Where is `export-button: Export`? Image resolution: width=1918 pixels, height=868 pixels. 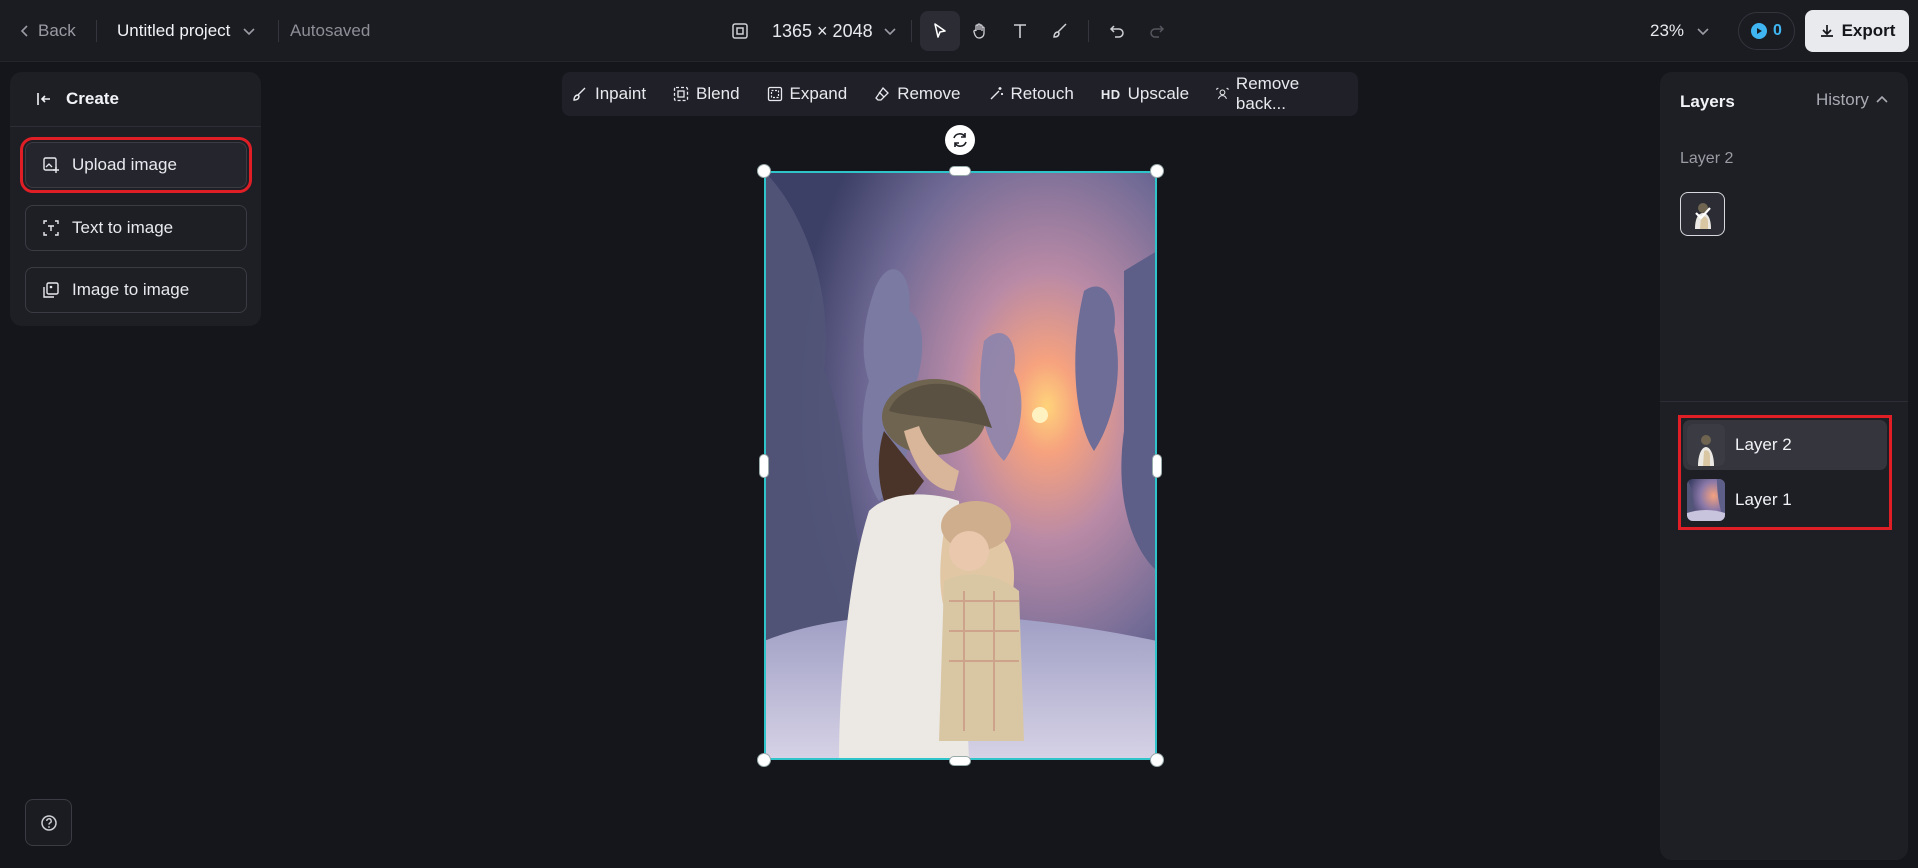
export-button: Export is located at coordinates (1857, 31).